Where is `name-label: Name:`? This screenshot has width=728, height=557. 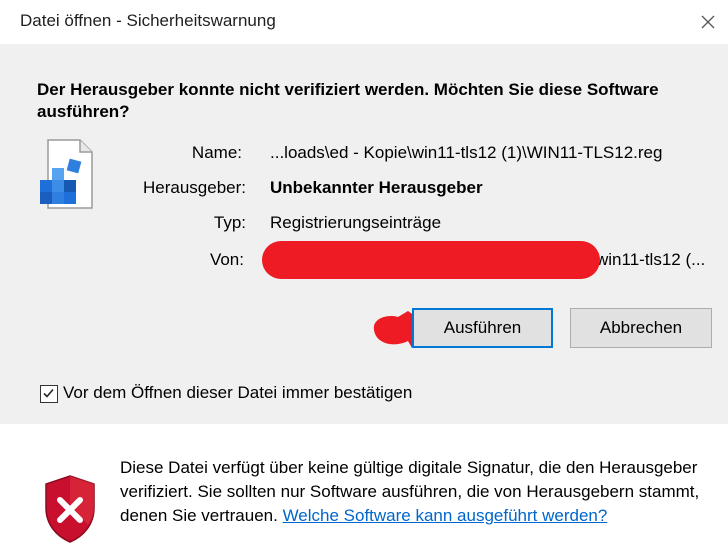 name-label: Name: is located at coordinates (216, 152).